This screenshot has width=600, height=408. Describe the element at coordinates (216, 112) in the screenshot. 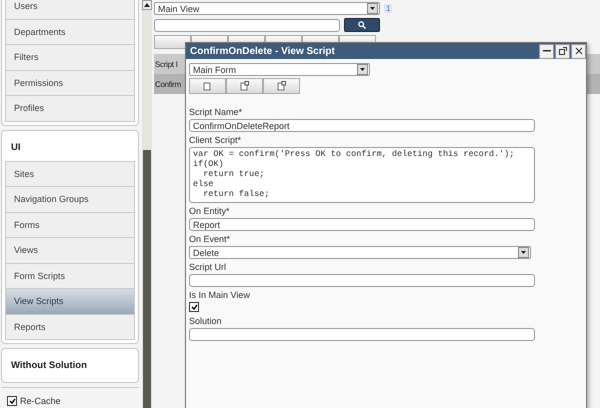

I see `field-label: Script Name*` at that location.